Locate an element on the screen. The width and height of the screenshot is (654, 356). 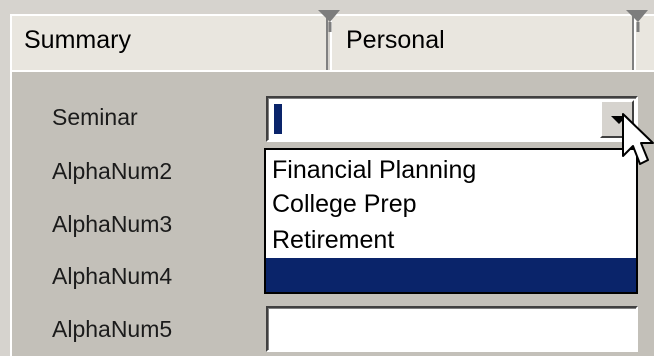
option-empty-selected is located at coordinates (451, 275).